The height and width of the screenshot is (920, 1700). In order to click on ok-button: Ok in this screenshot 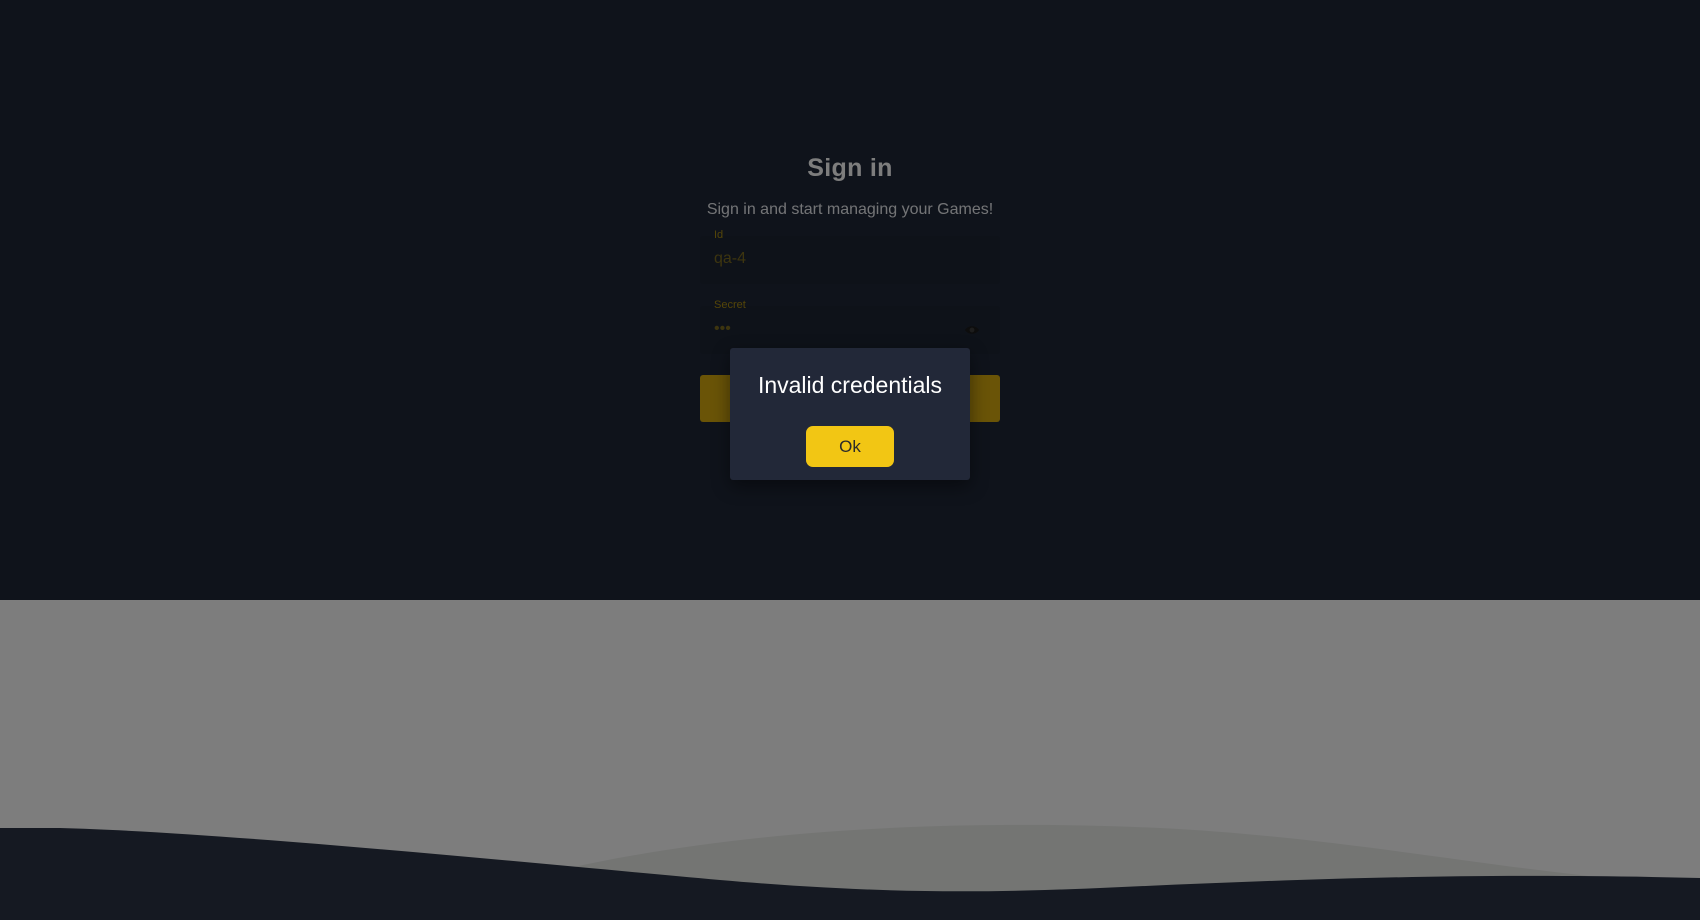, I will do `click(850, 446)`.